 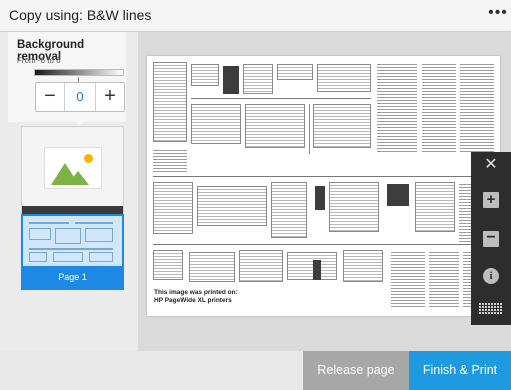 I want to click on release-page-button: Release page, so click(x=356, y=370).